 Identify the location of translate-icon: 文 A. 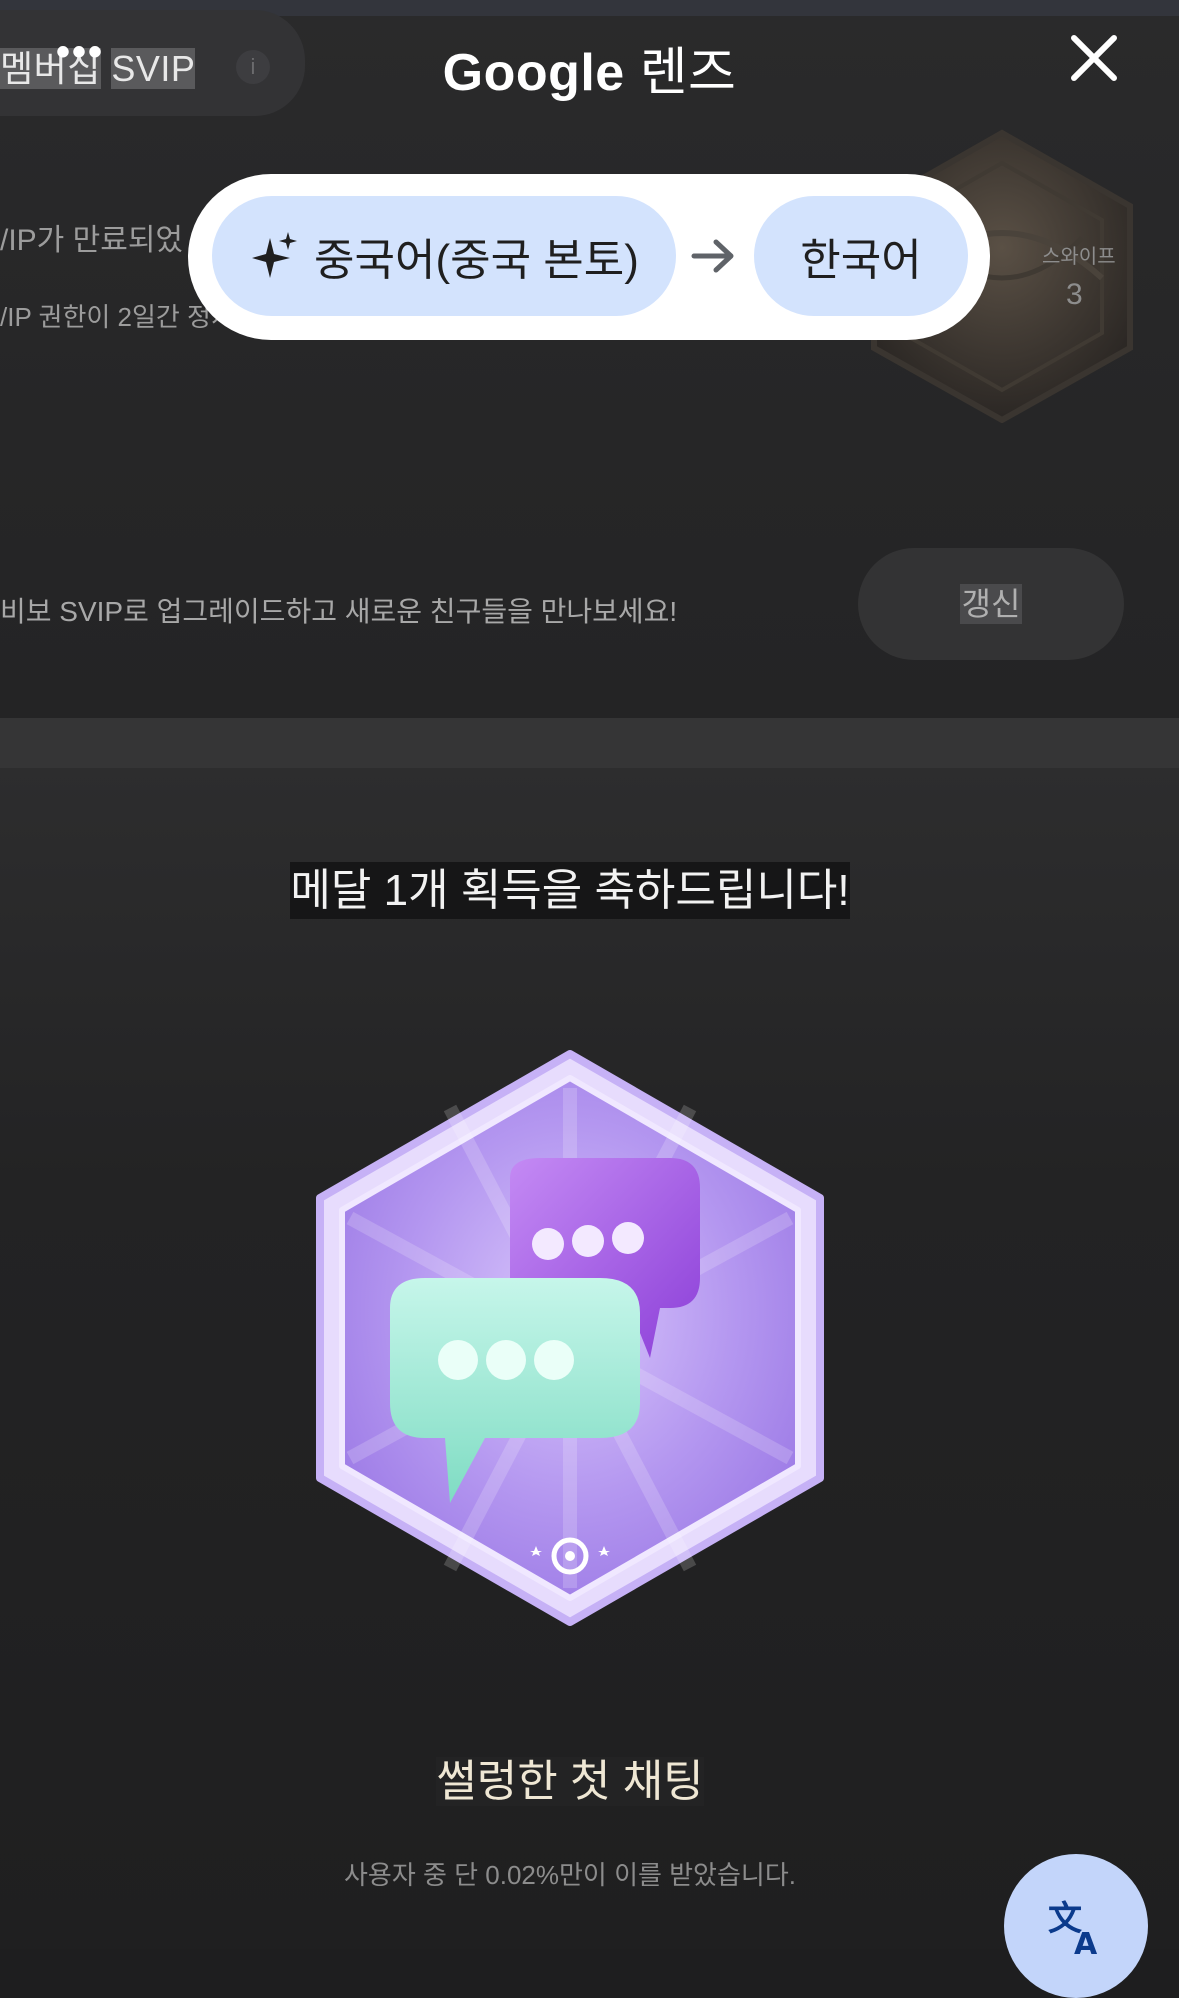
(1073, 1927).